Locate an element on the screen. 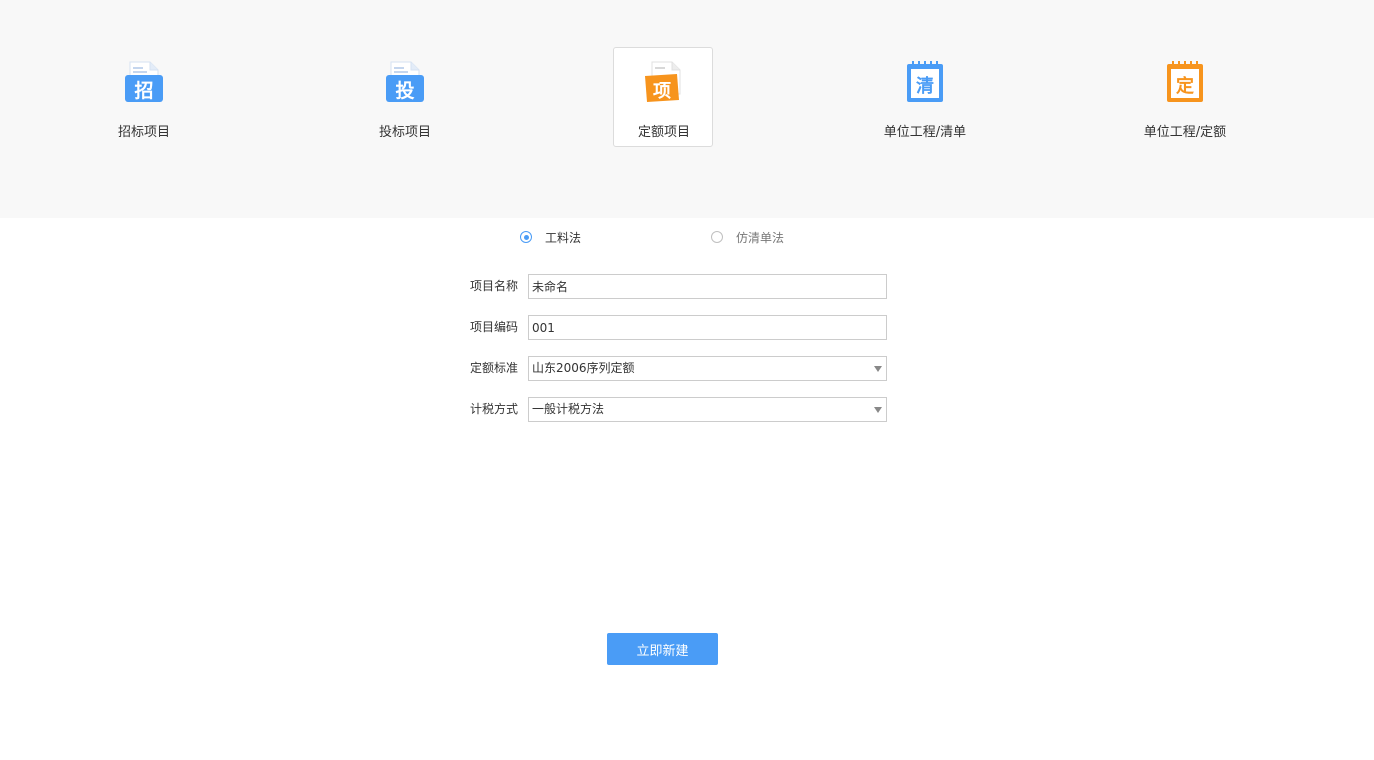 This screenshot has width=1374, height=760. project-type-label: 定额项目 is located at coordinates (663, 132).